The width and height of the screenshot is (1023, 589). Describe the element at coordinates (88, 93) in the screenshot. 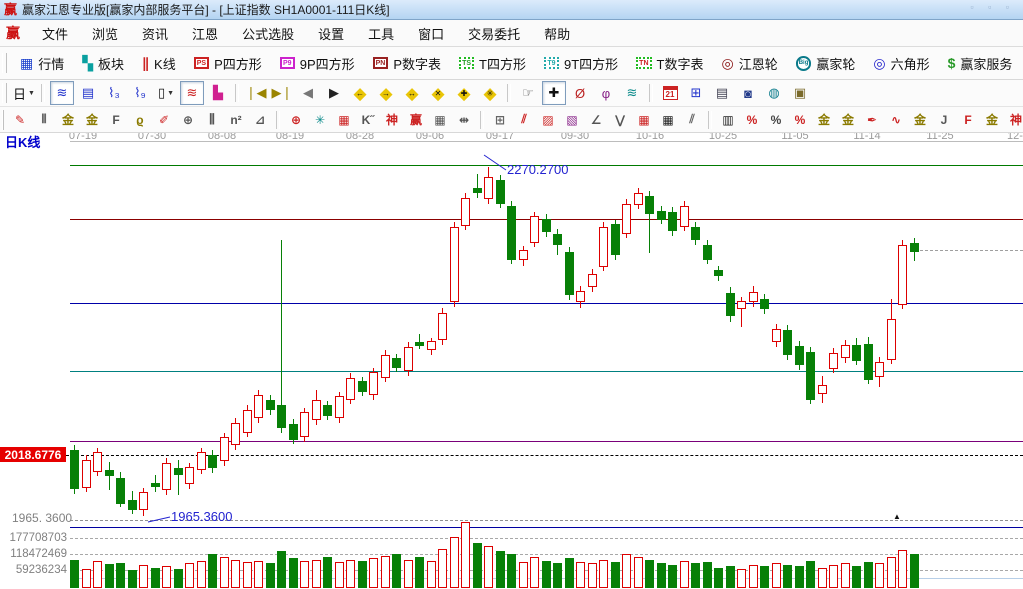

I see `notes-button: ▤` at that location.